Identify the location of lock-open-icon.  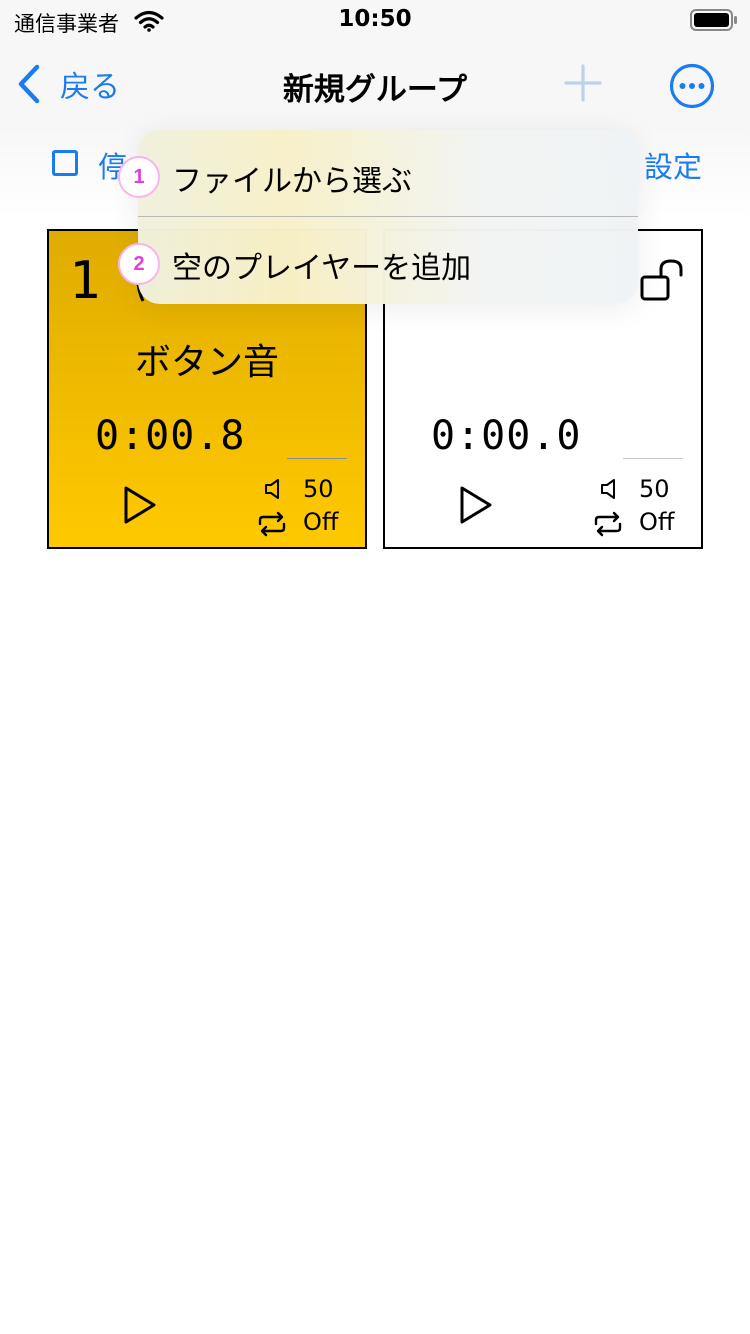
(663, 281).